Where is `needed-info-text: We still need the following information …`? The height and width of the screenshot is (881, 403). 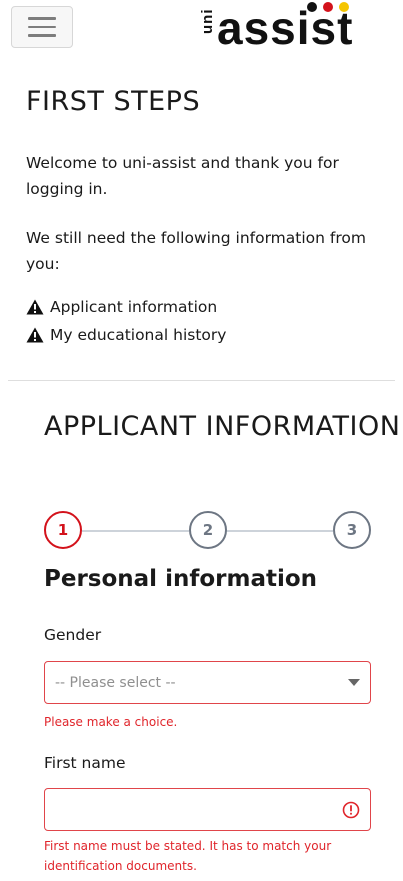 needed-info-text: We still need the following information … is located at coordinates (196, 251).